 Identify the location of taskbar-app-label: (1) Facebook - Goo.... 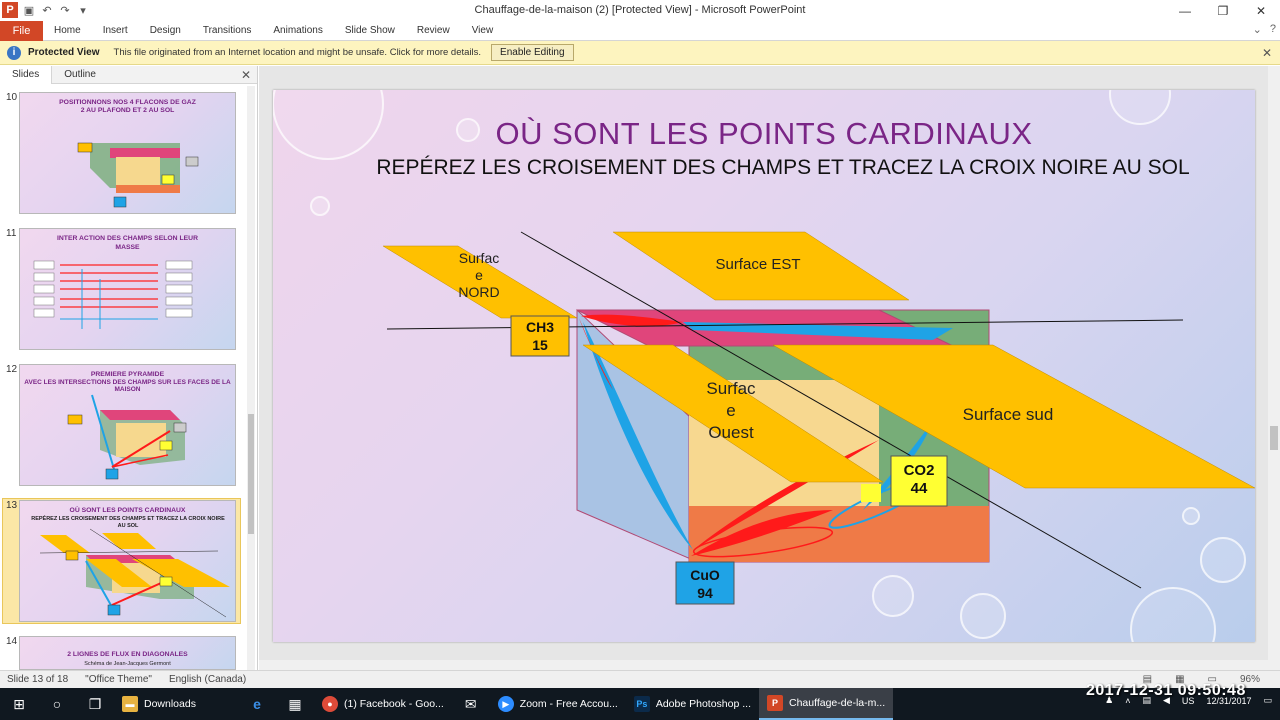
(394, 704).